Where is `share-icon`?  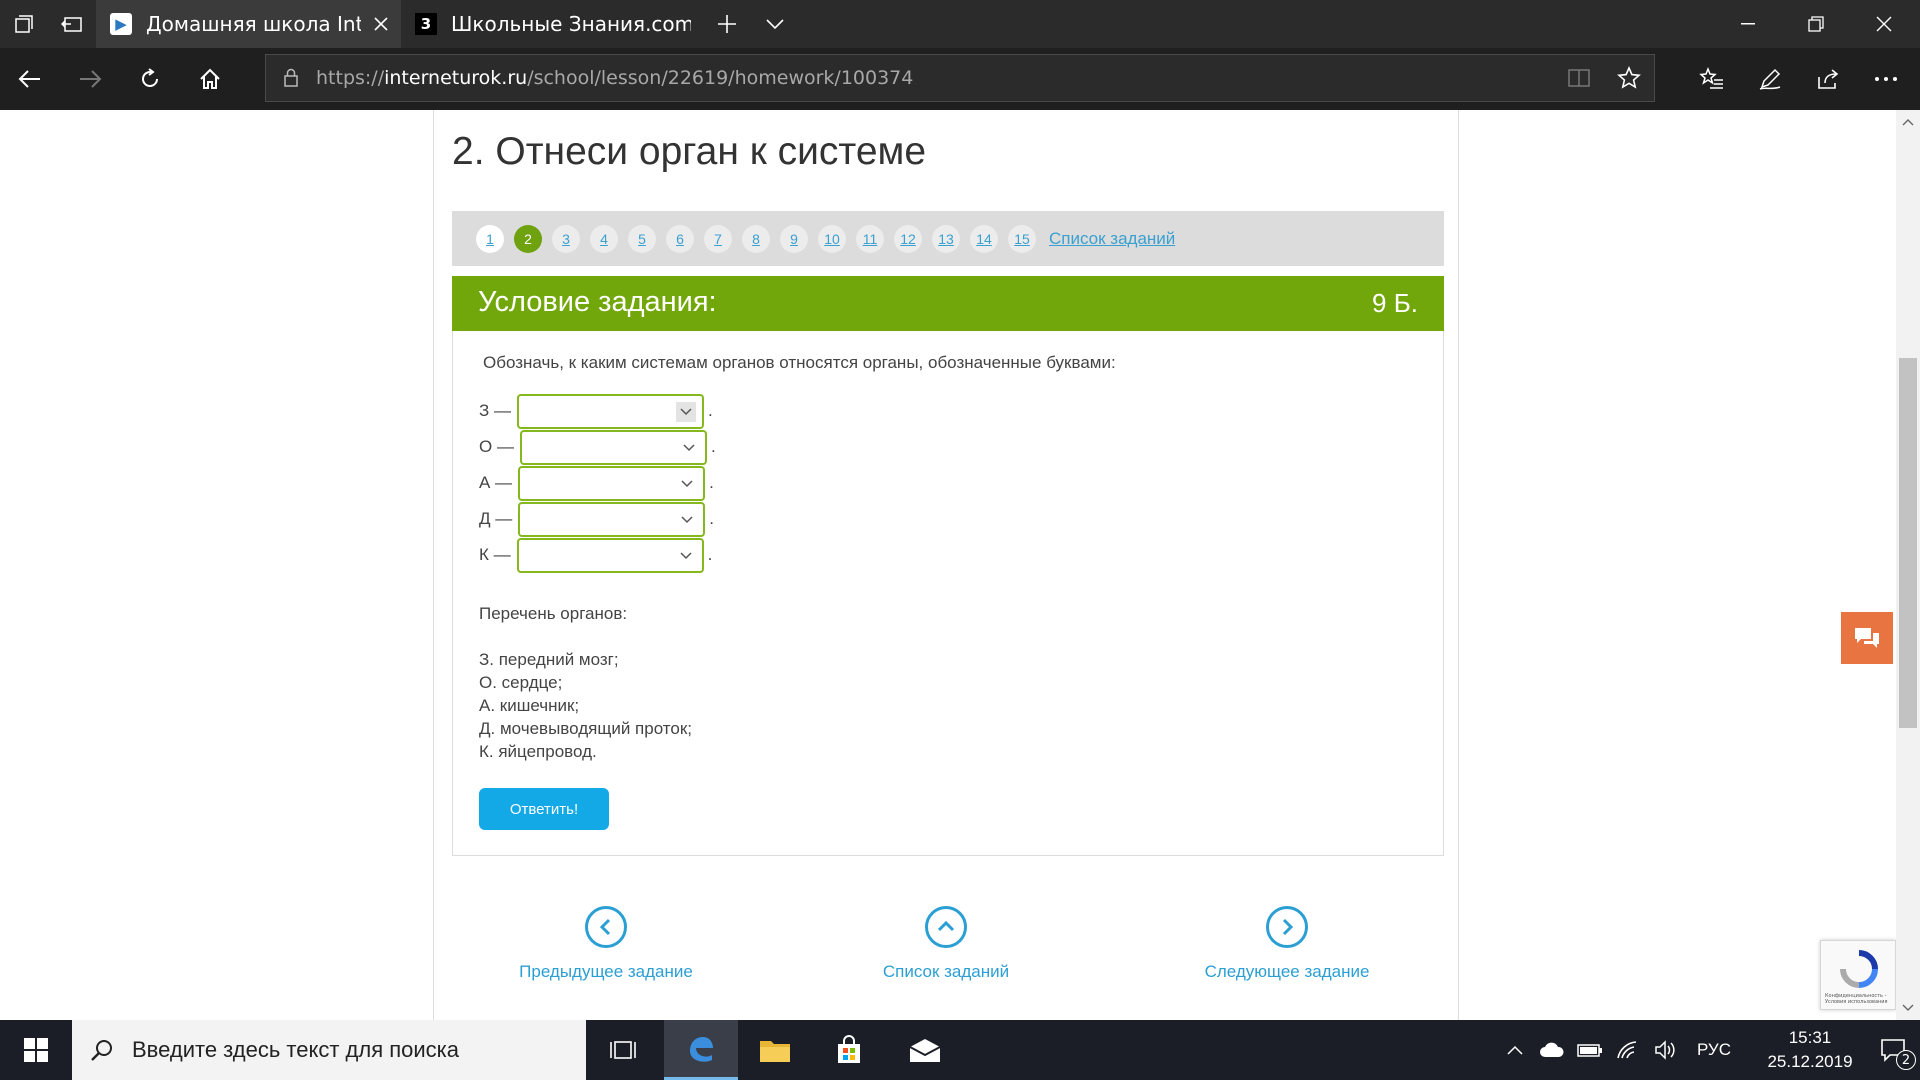
share-icon is located at coordinates (1828, 79).